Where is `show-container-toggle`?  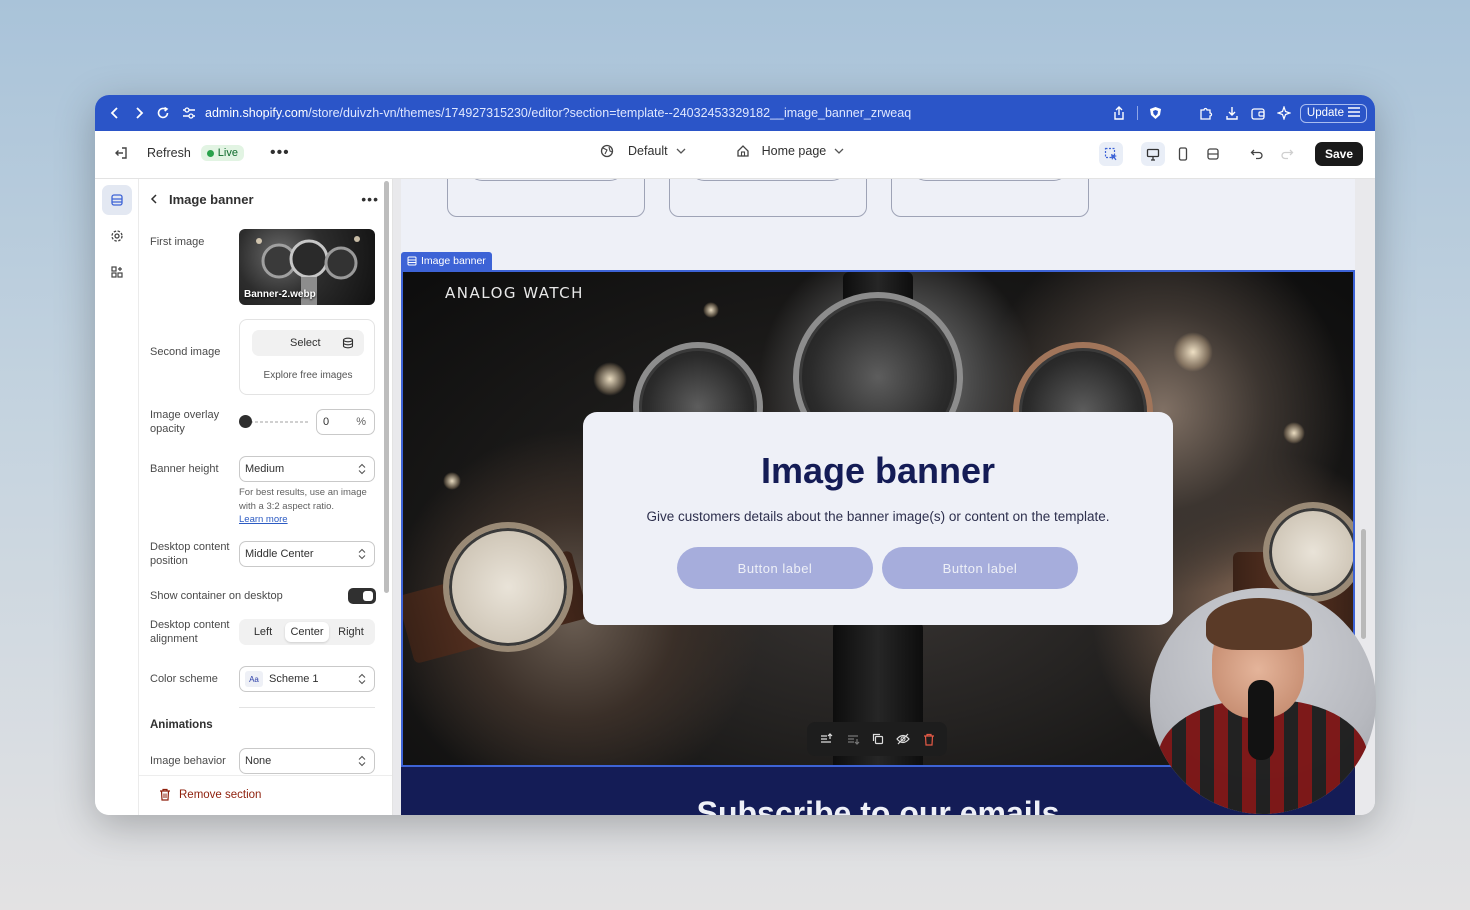
show-container-toggle is located at coordinates (362, 596).